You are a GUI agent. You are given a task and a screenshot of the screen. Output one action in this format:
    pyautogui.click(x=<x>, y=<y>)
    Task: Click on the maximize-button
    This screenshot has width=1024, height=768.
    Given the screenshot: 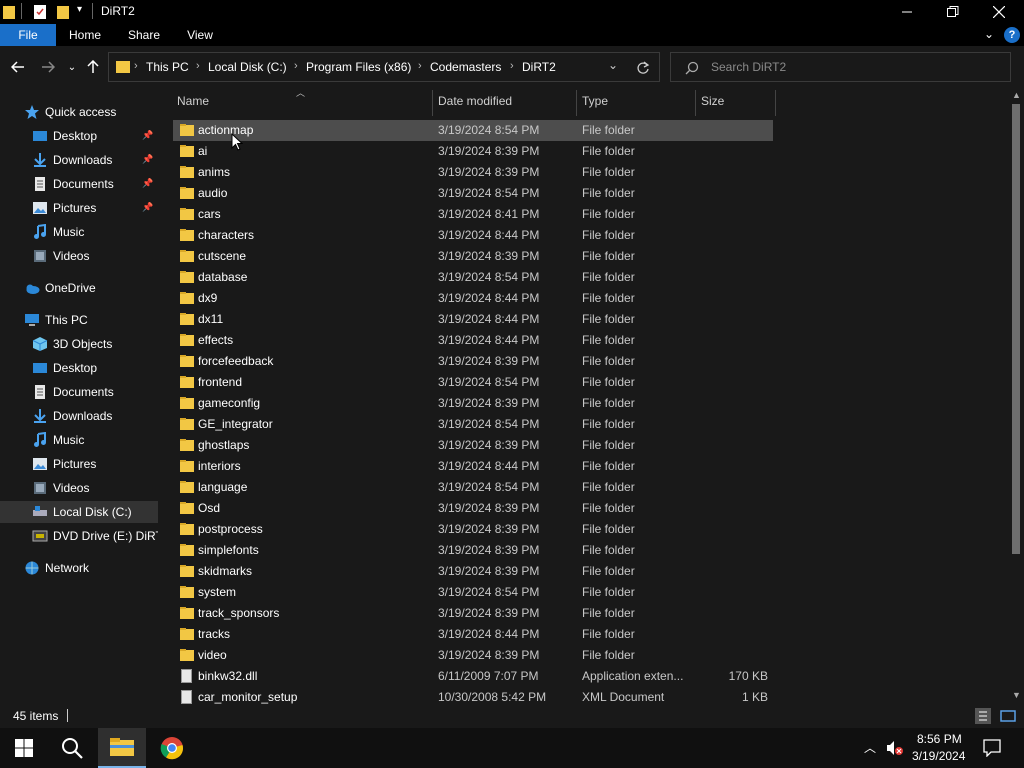 What is the action you would take?
    pyautogui.click(x=953, y=12)
    